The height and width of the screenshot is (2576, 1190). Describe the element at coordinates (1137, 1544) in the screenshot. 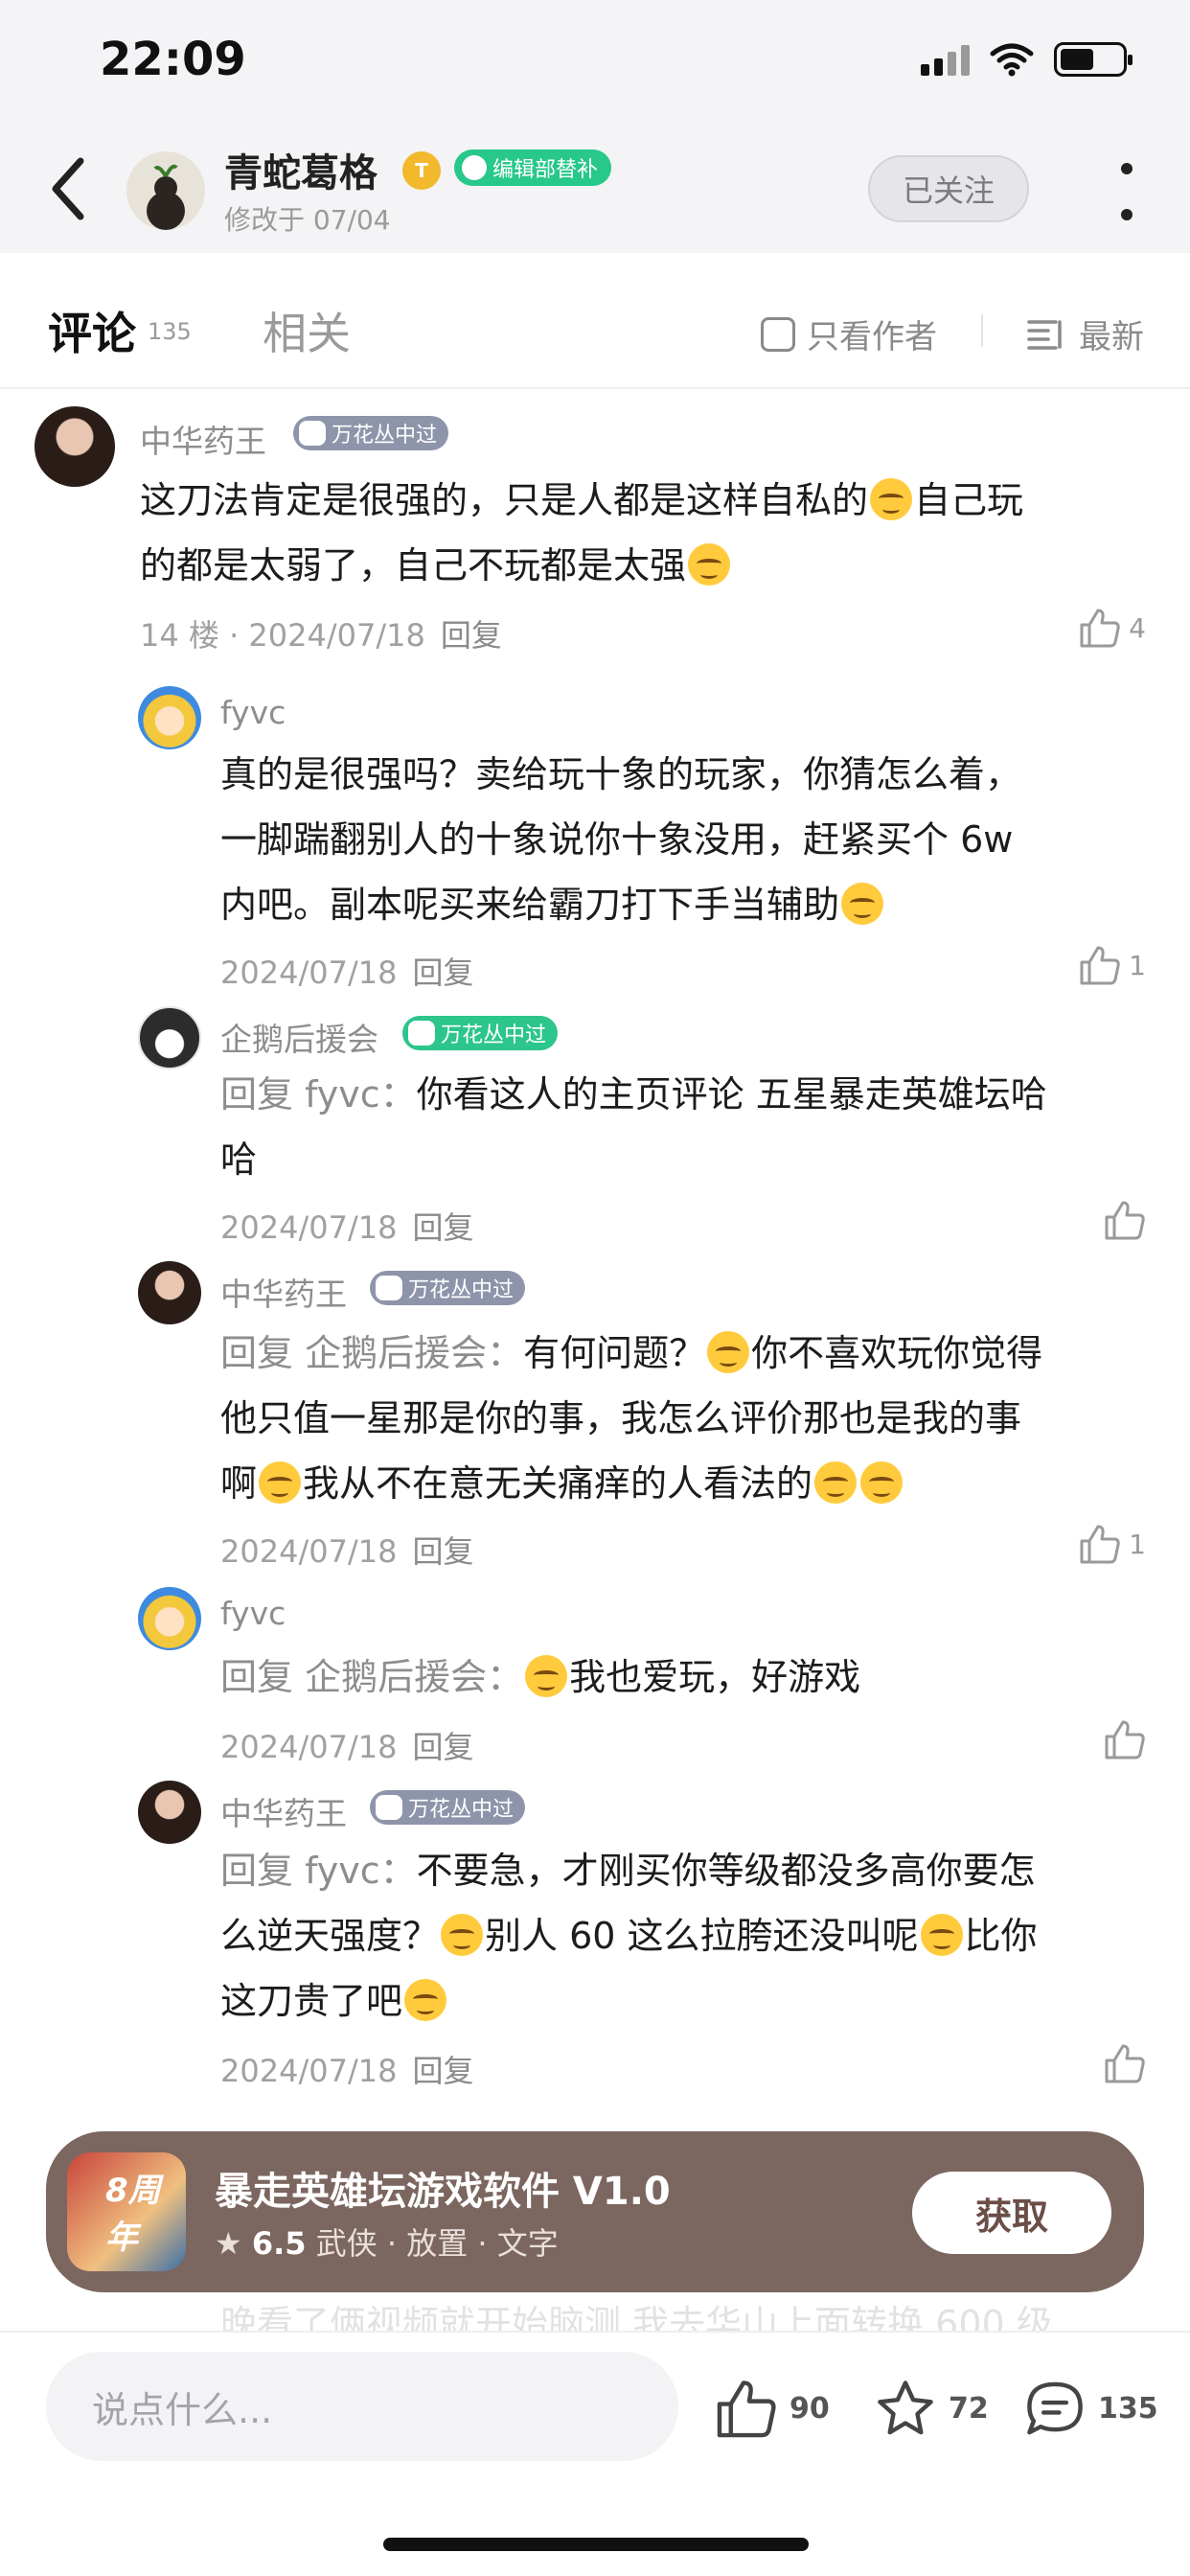

I see `like-count: 1` at that location.